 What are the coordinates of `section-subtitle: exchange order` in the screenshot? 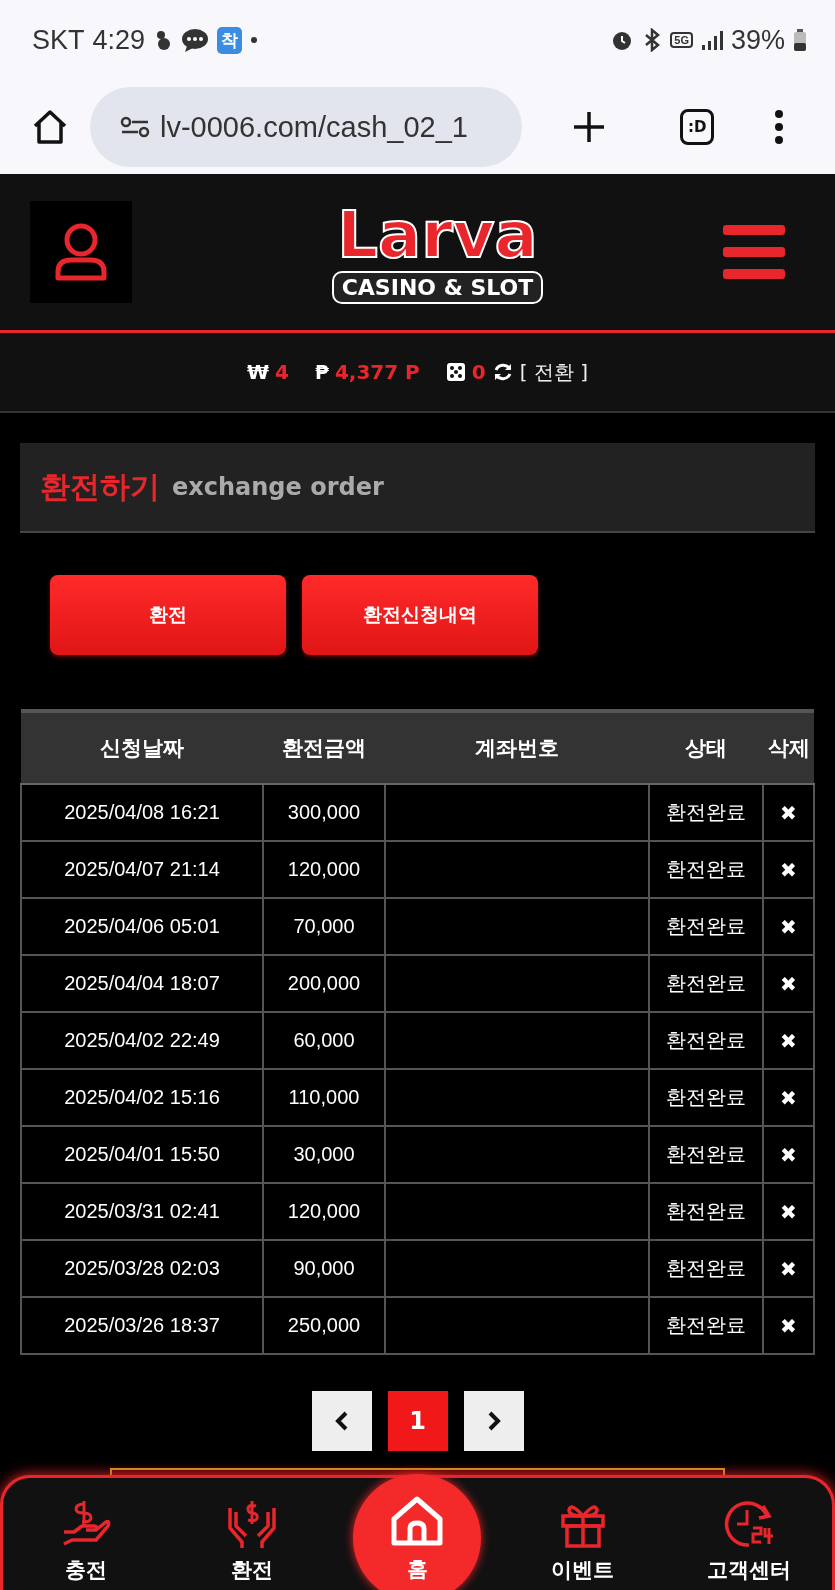 It's located at (278, 487).